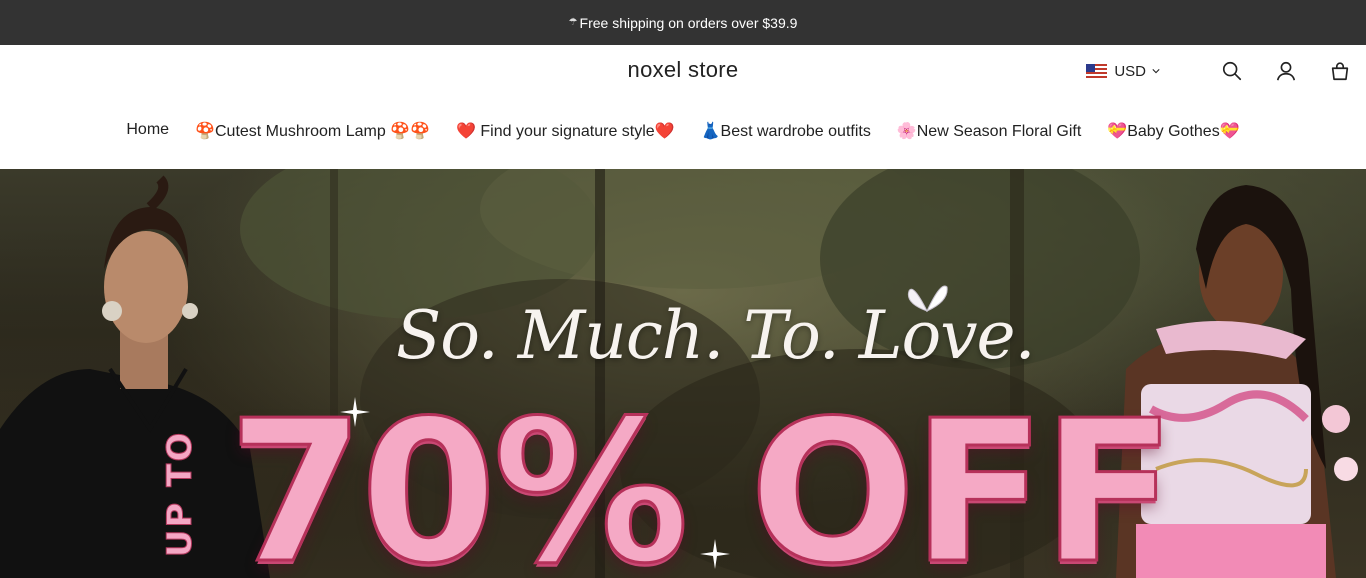  What do you see at coordinates (1286, 71) in the screenshot?
I see `account-icon` at bounding box center [1286, 71].